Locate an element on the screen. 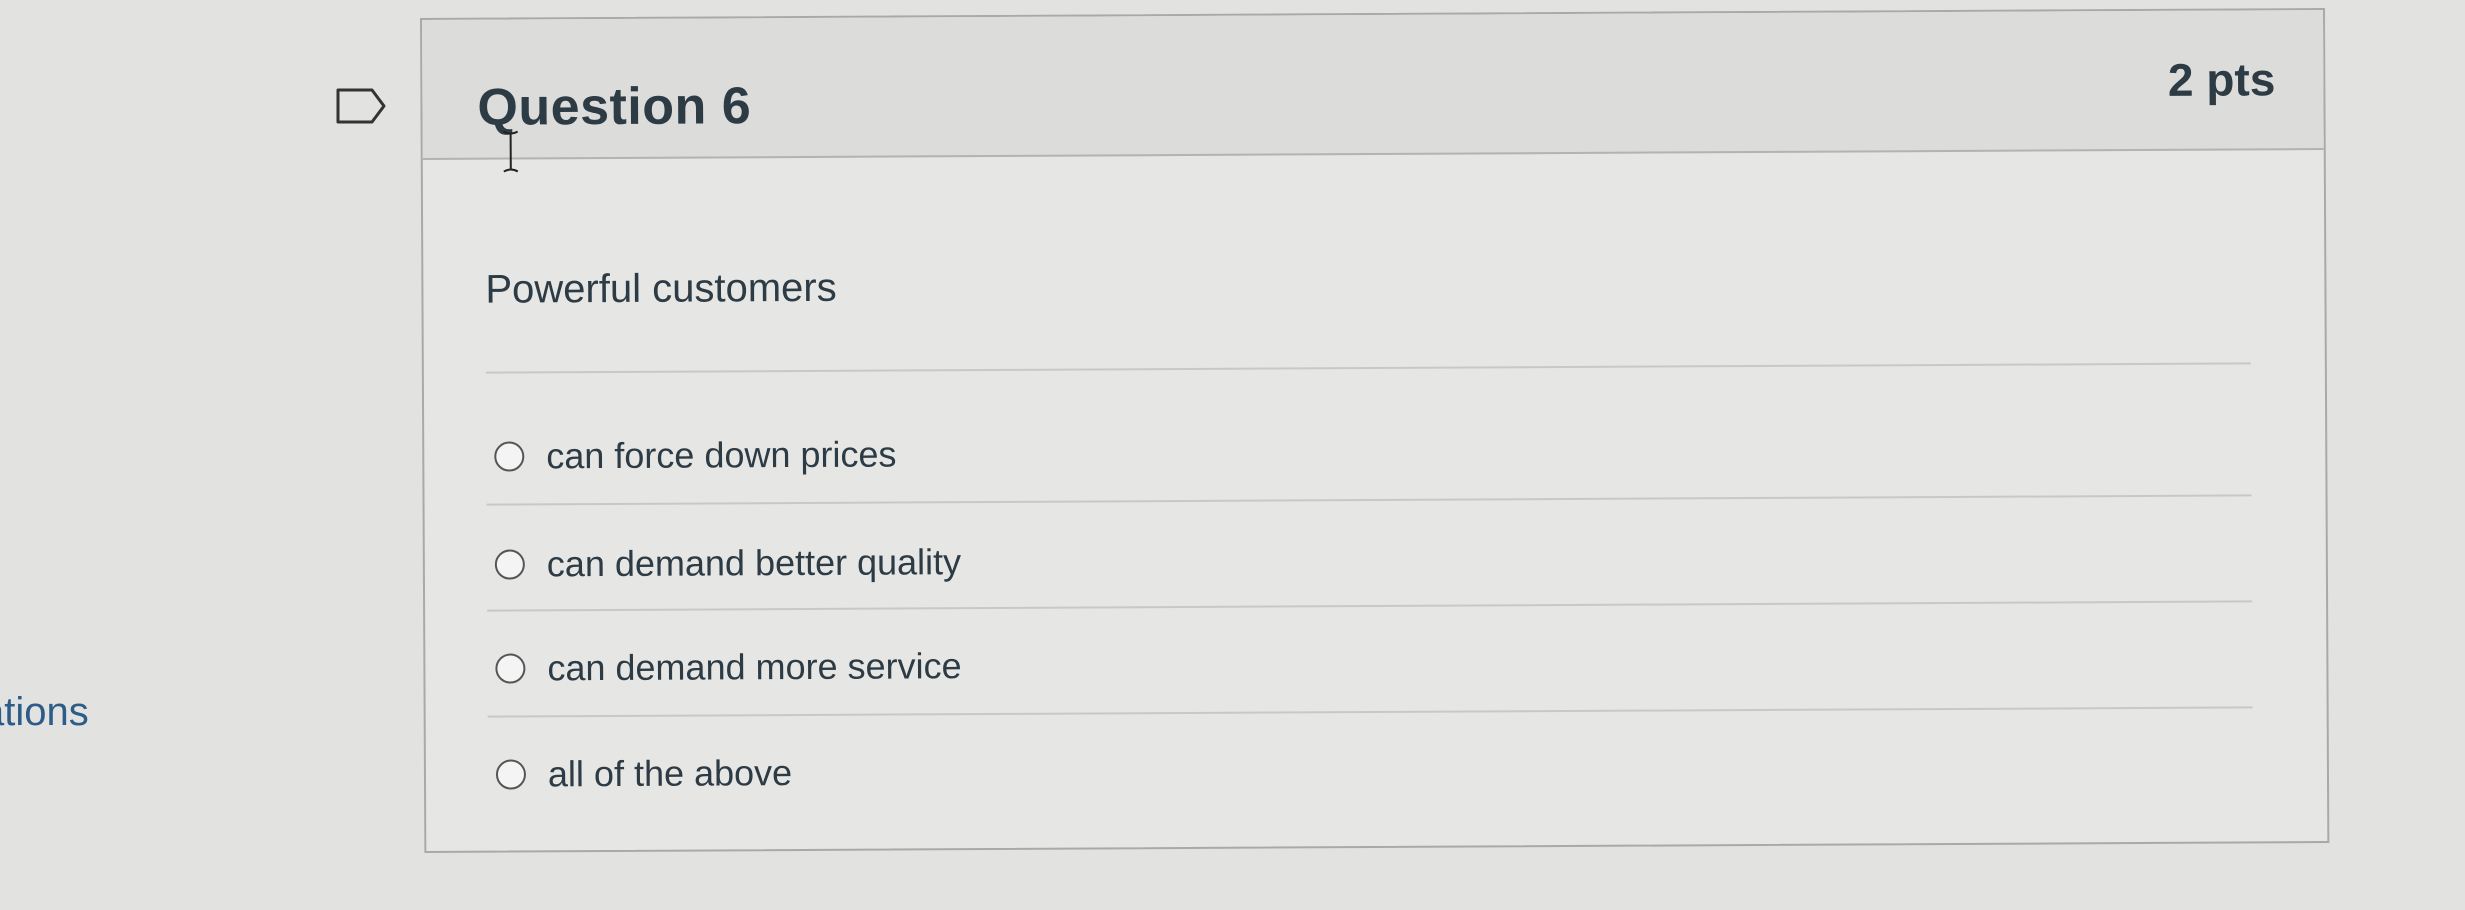 This screenshot has width=2465, height=910. question-header: Question 6 2 pts is located at coordinates (1373, 91).